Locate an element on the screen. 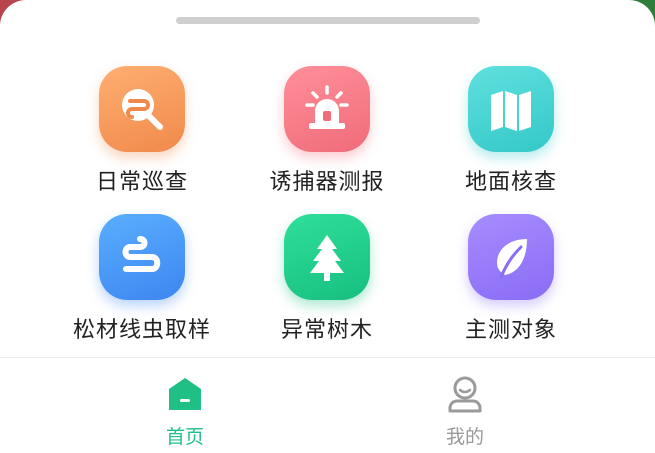  grid-item-label: 地面核查 is located at coordinates (510, 182).